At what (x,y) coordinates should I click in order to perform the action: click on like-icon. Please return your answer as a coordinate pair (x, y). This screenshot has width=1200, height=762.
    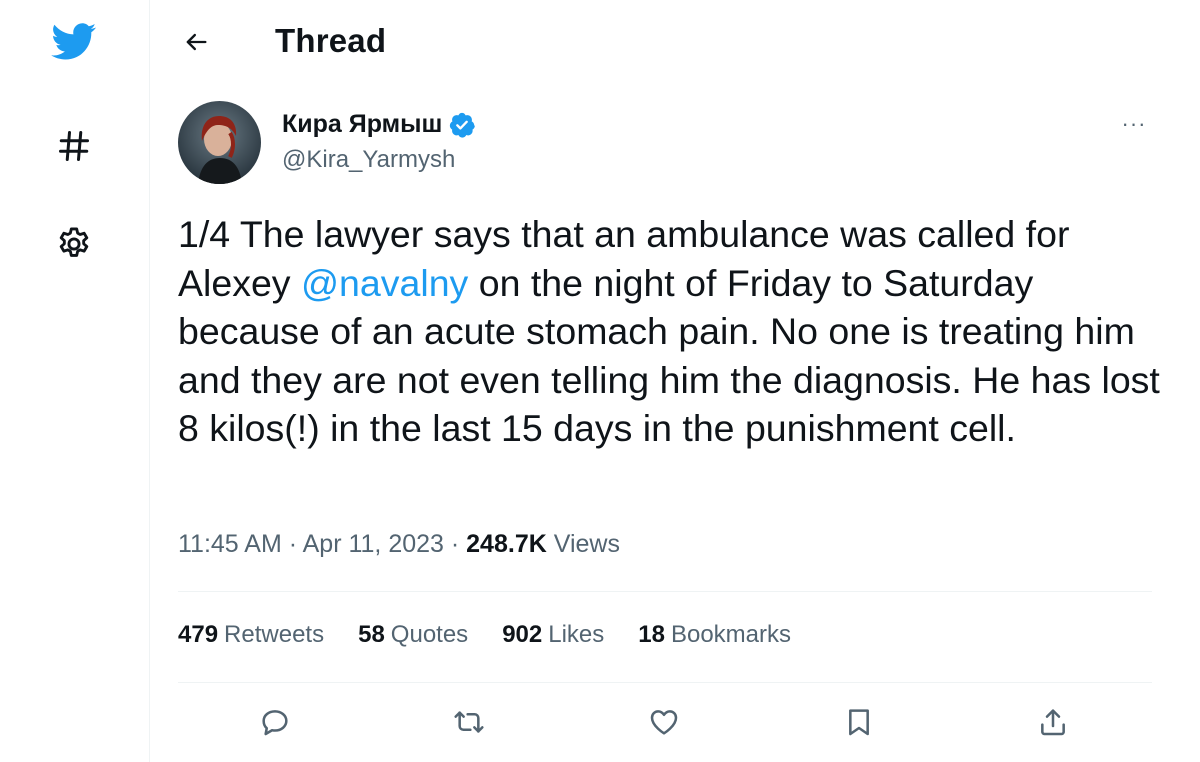
    Looking at the image, I should click on (664, 722).